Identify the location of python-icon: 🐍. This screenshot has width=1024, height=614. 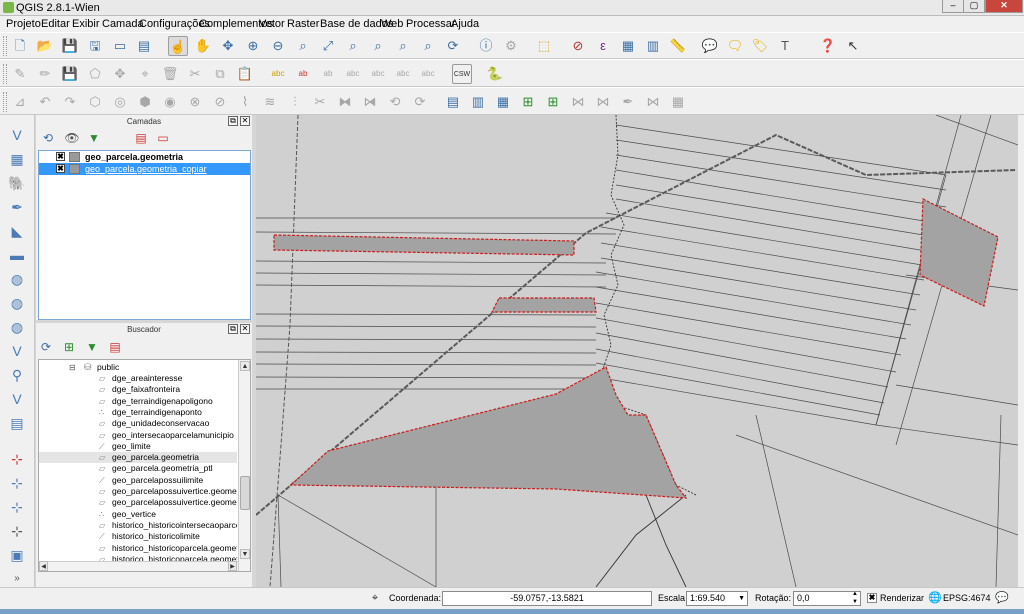
(495, 74).